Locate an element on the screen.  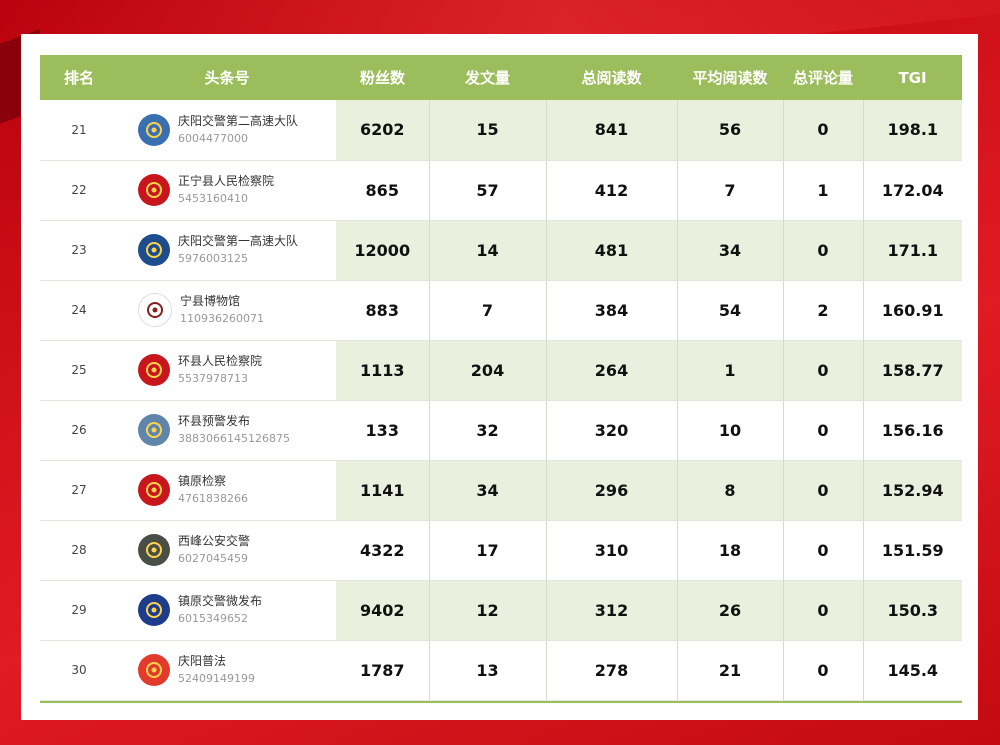
tgi-cell: 145.4 is located at coordinates (912, 670).